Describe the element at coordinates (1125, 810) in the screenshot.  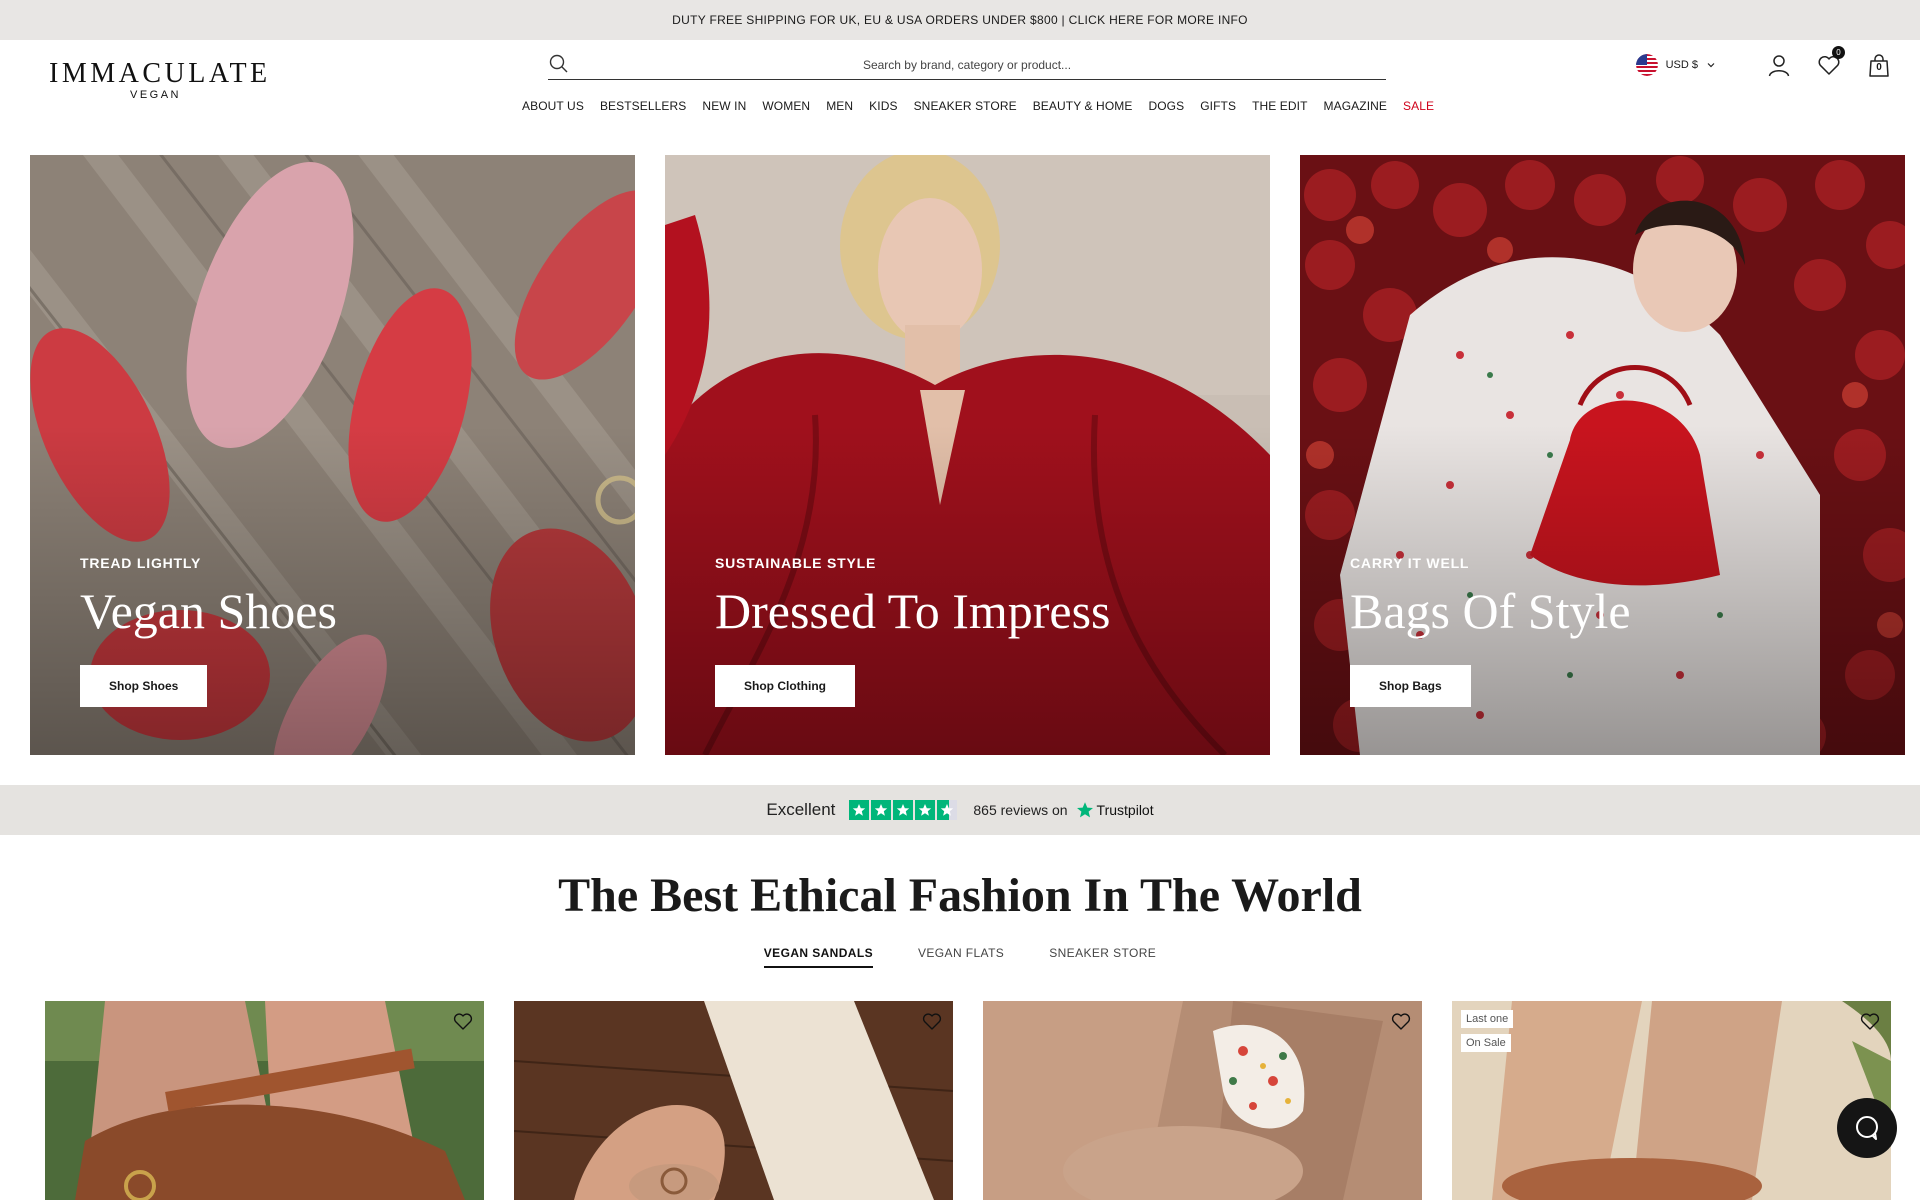
I see `trustpilot-brand: Trustpilot` at that location.